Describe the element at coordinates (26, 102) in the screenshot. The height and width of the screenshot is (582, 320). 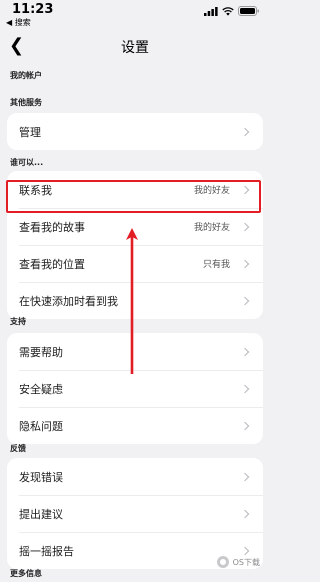
I see `section-label-other-services: 其他服务` at that location.